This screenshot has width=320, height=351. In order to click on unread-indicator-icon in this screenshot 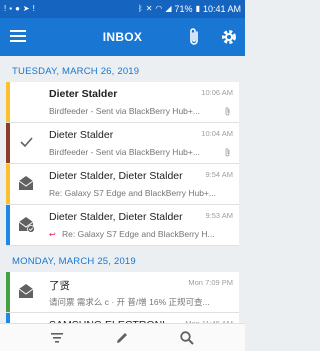, I will do `click(26, 101)`.